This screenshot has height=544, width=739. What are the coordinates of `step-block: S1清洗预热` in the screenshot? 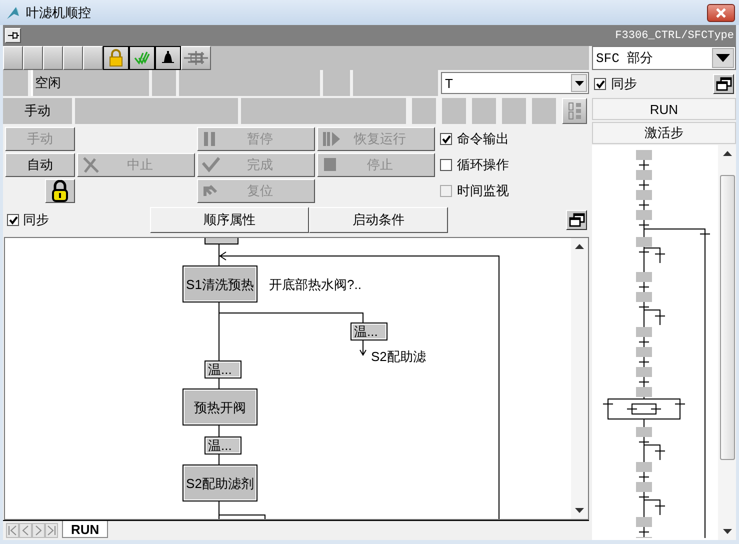 It's located at (220, 284).